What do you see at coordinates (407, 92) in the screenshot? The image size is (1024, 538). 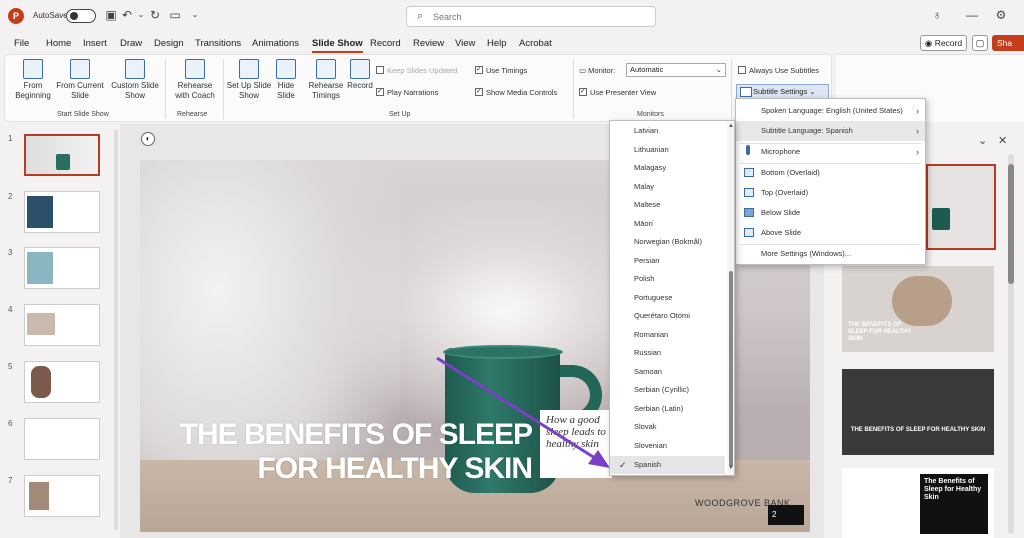 I see `play-narrations-checkbox: Play Narrations` at bounding box center [407, 92].